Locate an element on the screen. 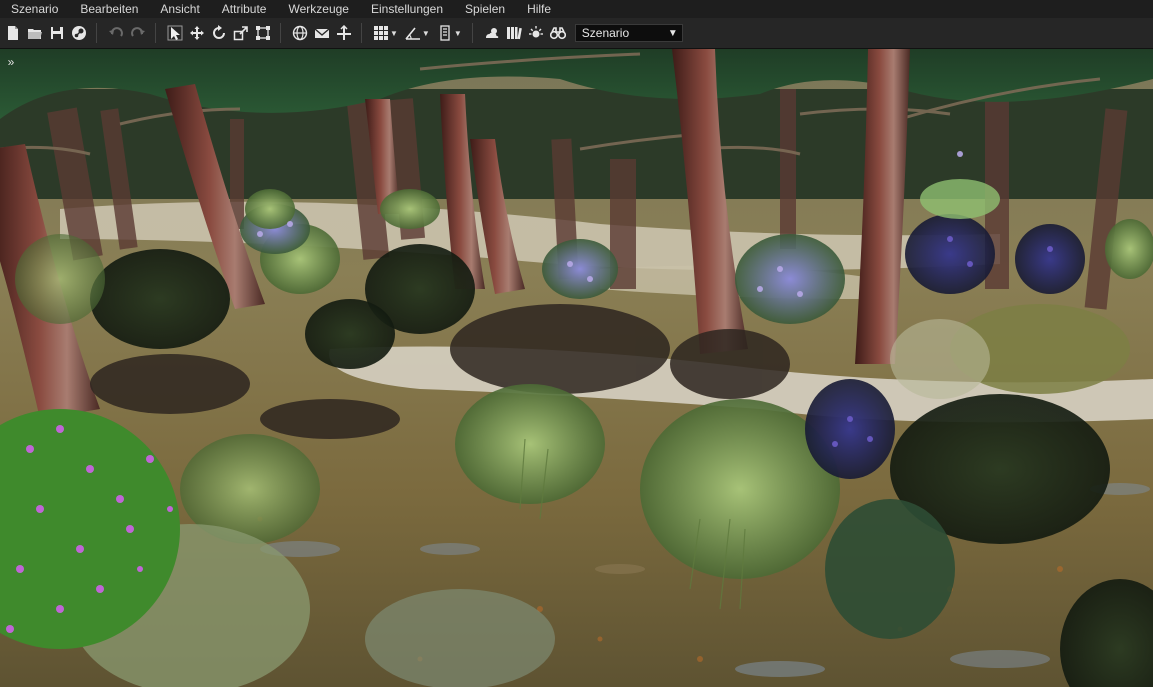 This screenshot has width=1153, height=687. snap-tools: ▼ ▼ ▼ is located at coordinates (418, 33).